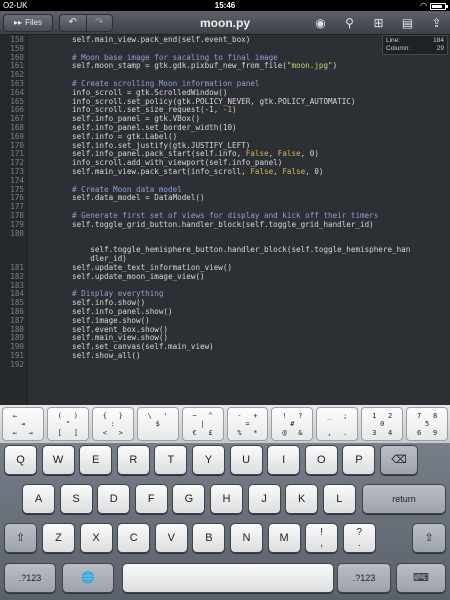  Describe the element at coordinates (294, 171) in the screenshot. I see `code-token: False` at that location.